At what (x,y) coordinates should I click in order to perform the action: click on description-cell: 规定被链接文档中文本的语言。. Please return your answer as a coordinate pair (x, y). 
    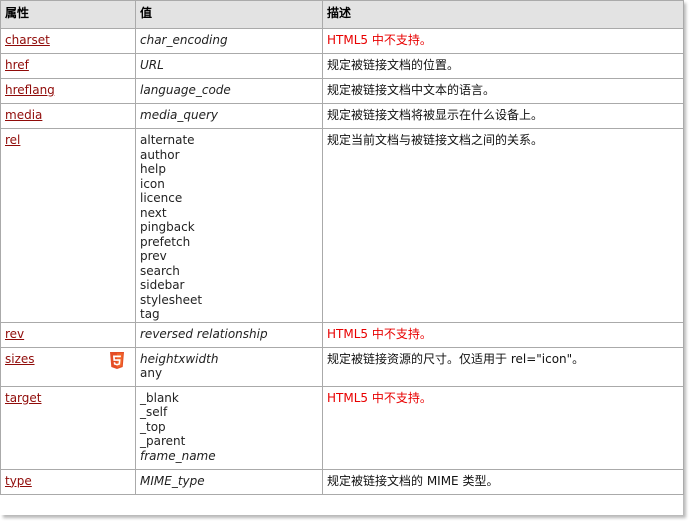
    Looking at the image, I should click on (503, 91).